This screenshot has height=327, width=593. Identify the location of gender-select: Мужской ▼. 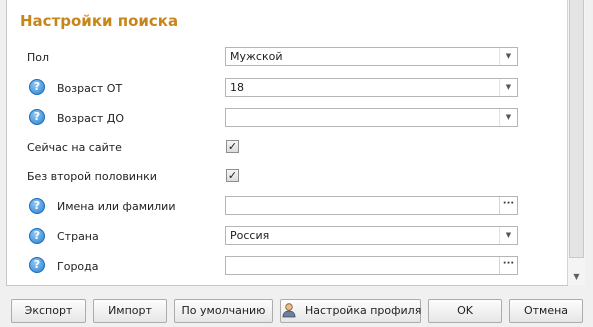
(371, 56).